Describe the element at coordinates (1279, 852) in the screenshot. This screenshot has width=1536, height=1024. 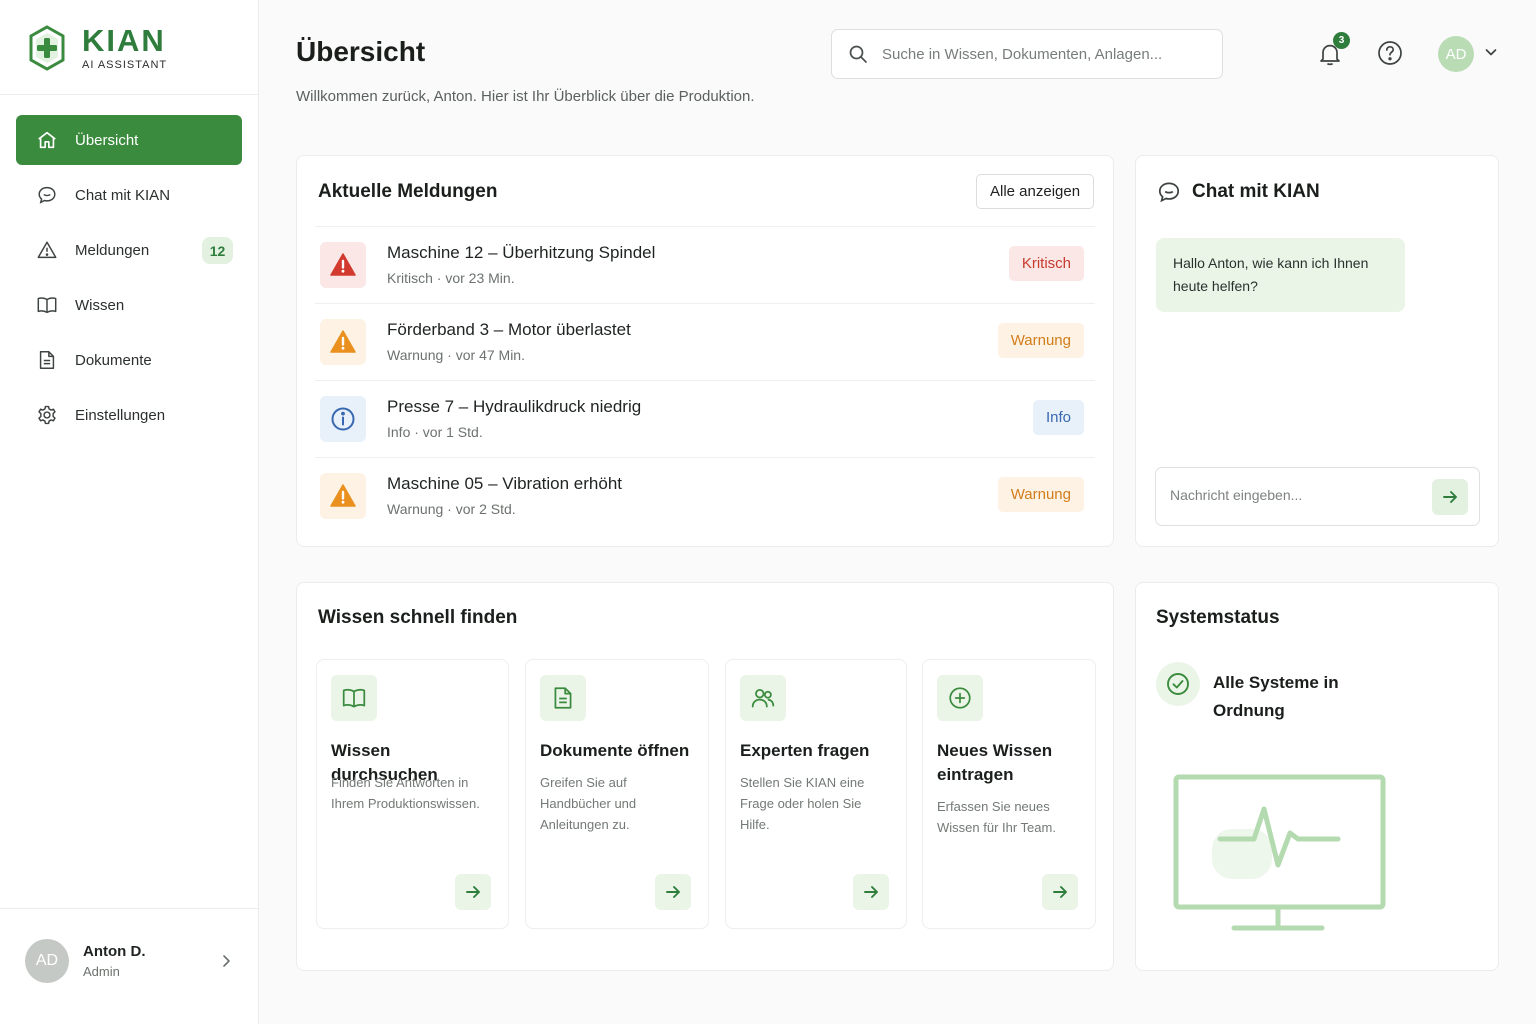
I see `monitor-heartbeat-icon` at that location.